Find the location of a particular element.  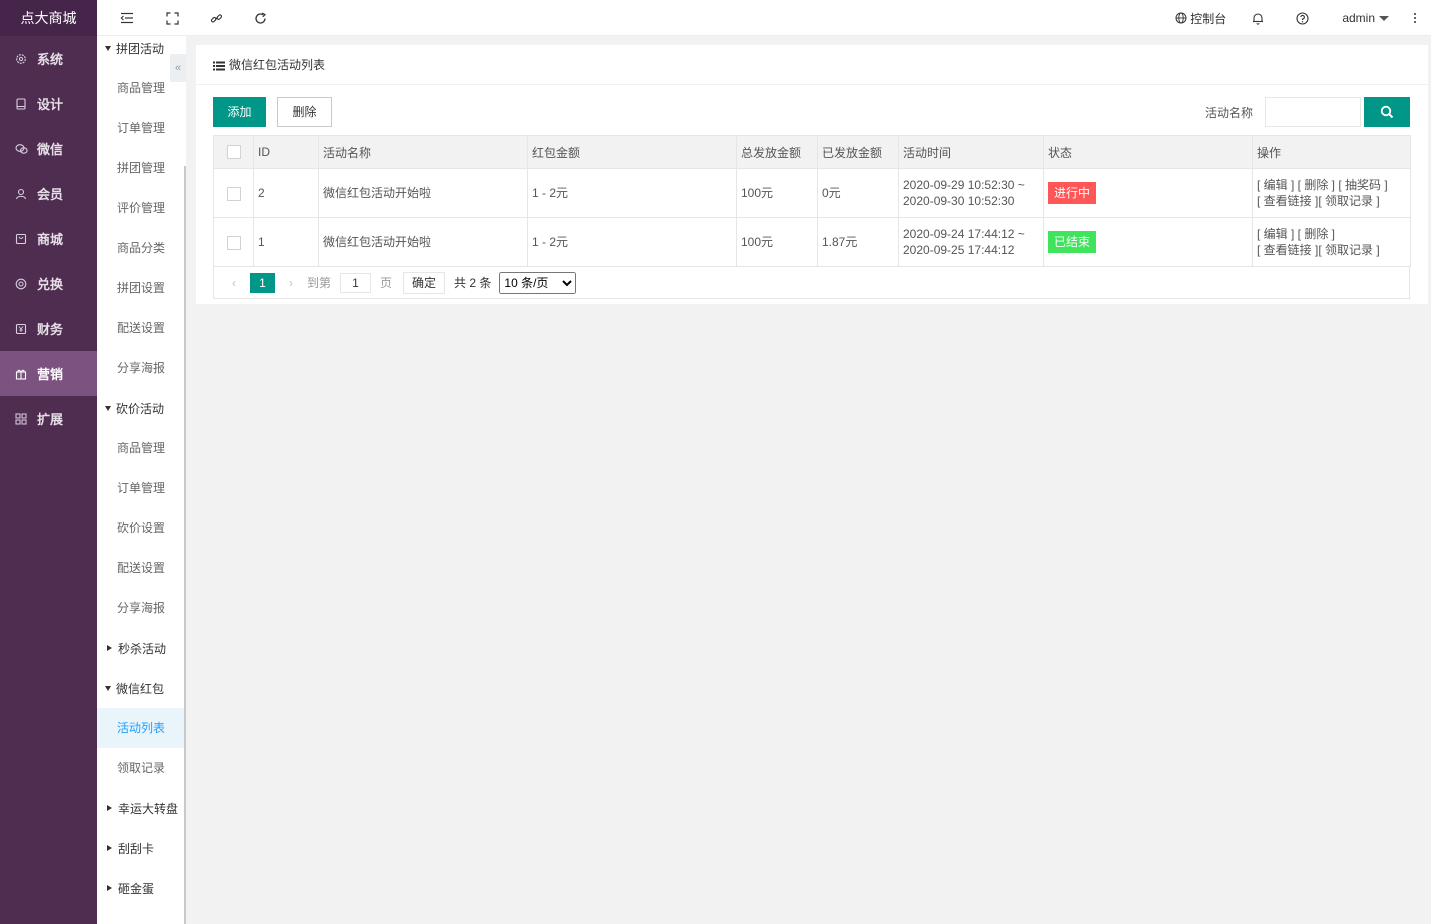

refresh-icon is located at coordinates (260, 18).